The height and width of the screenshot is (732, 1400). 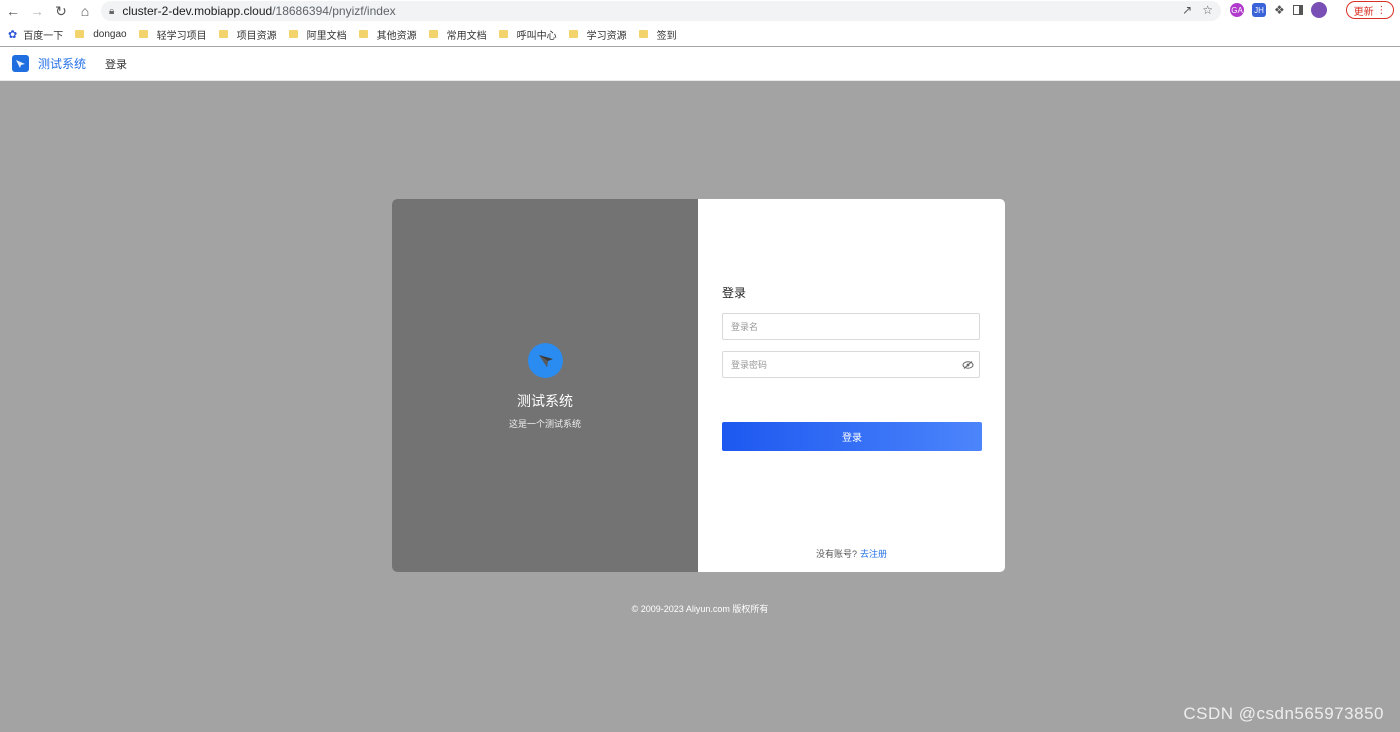 I want to click on baidu-icon: ✿, so click(x=13, y=34).